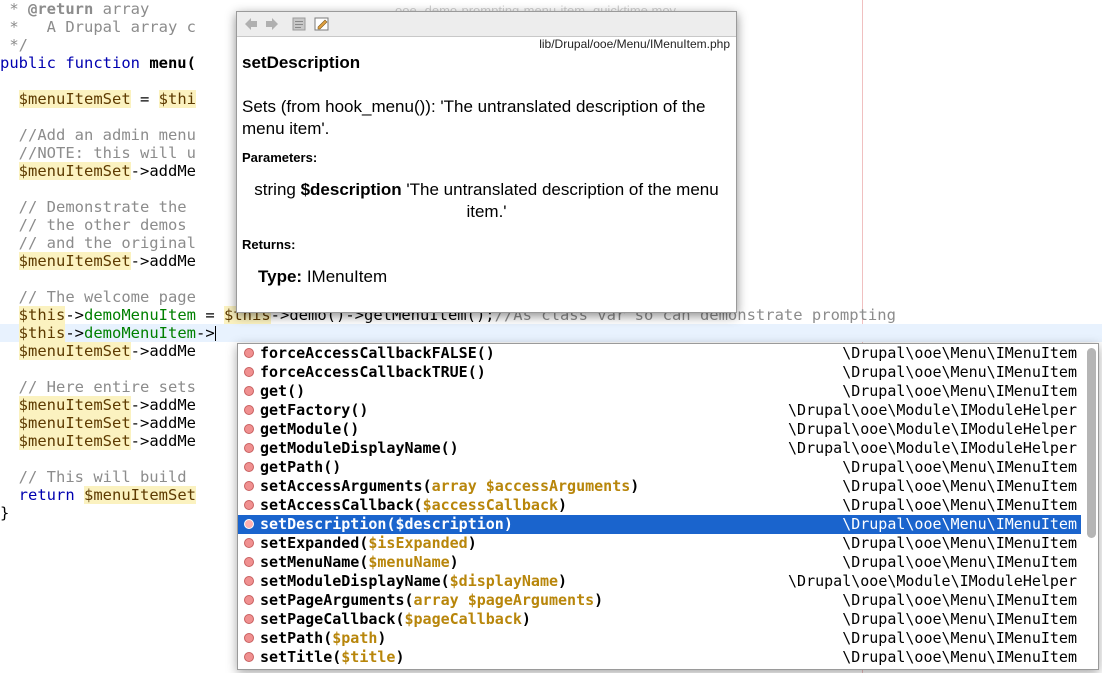 This screenshot has width=1102, height=673. I want to click on code-line: // the other demos, so click(93, 225).